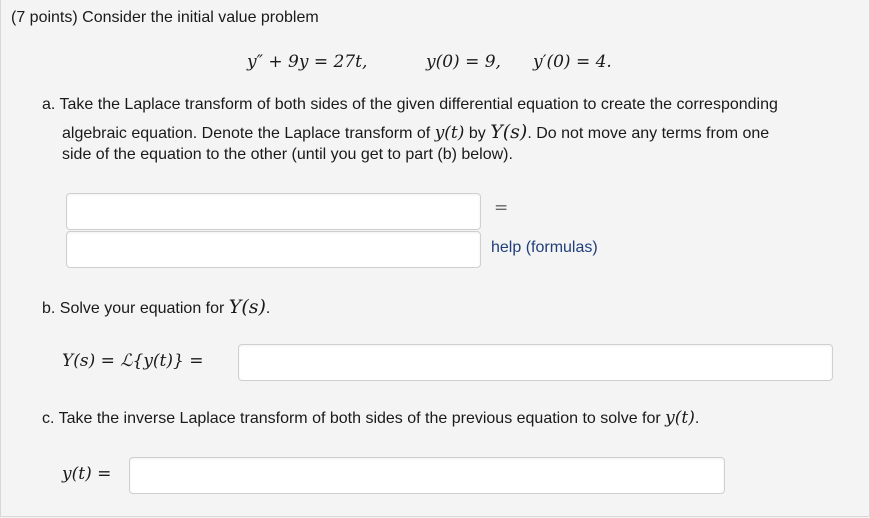 This screenshot has width=870, height=518. I want to click on part-a-line-2-mid: by, so click(477, 133).